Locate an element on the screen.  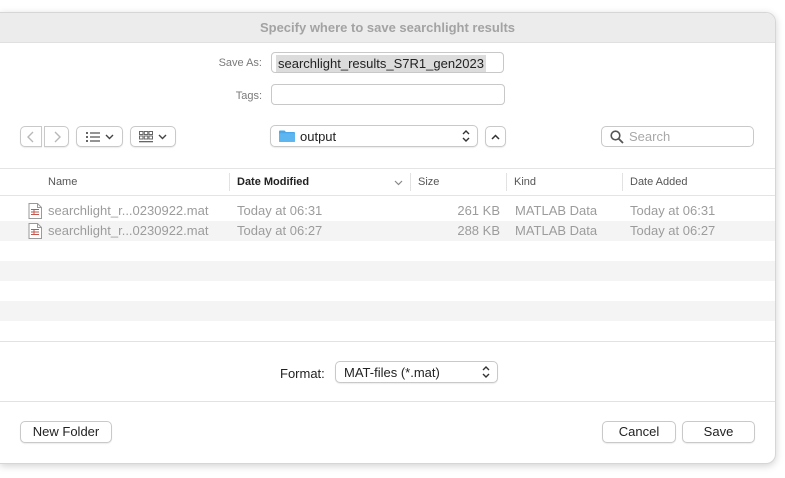
chevron-left-icon is located at coordinates (30, 136).